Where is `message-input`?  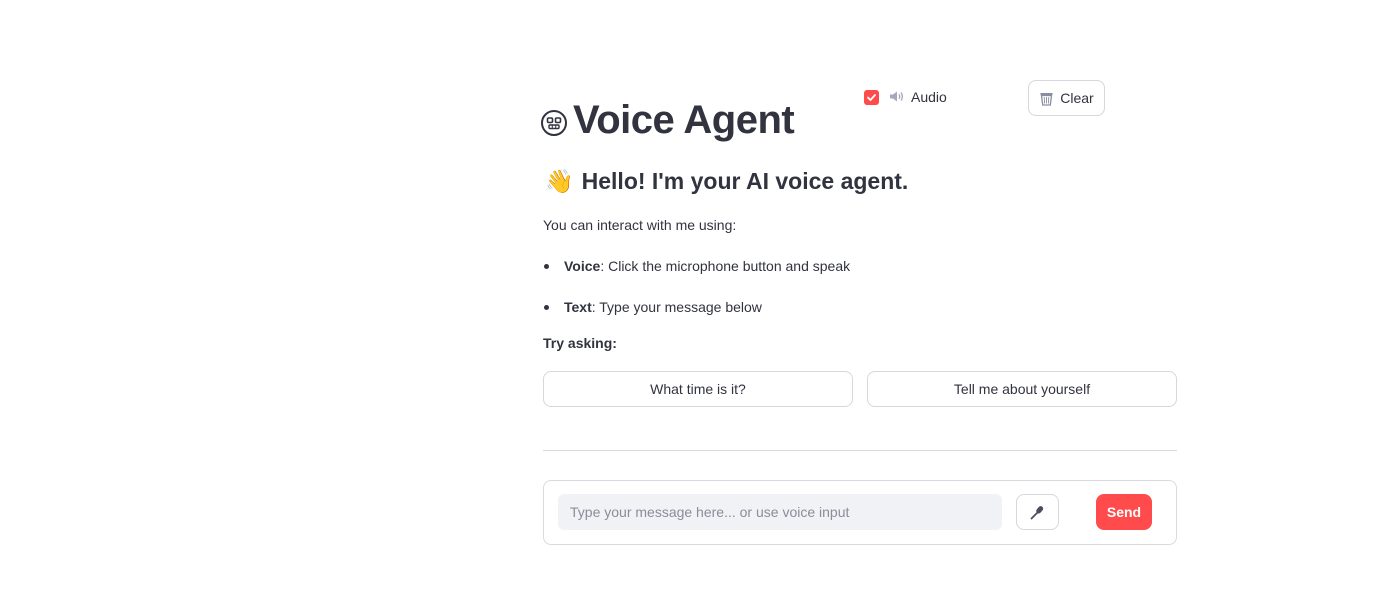
message-input is located at coordinates (780, 512).